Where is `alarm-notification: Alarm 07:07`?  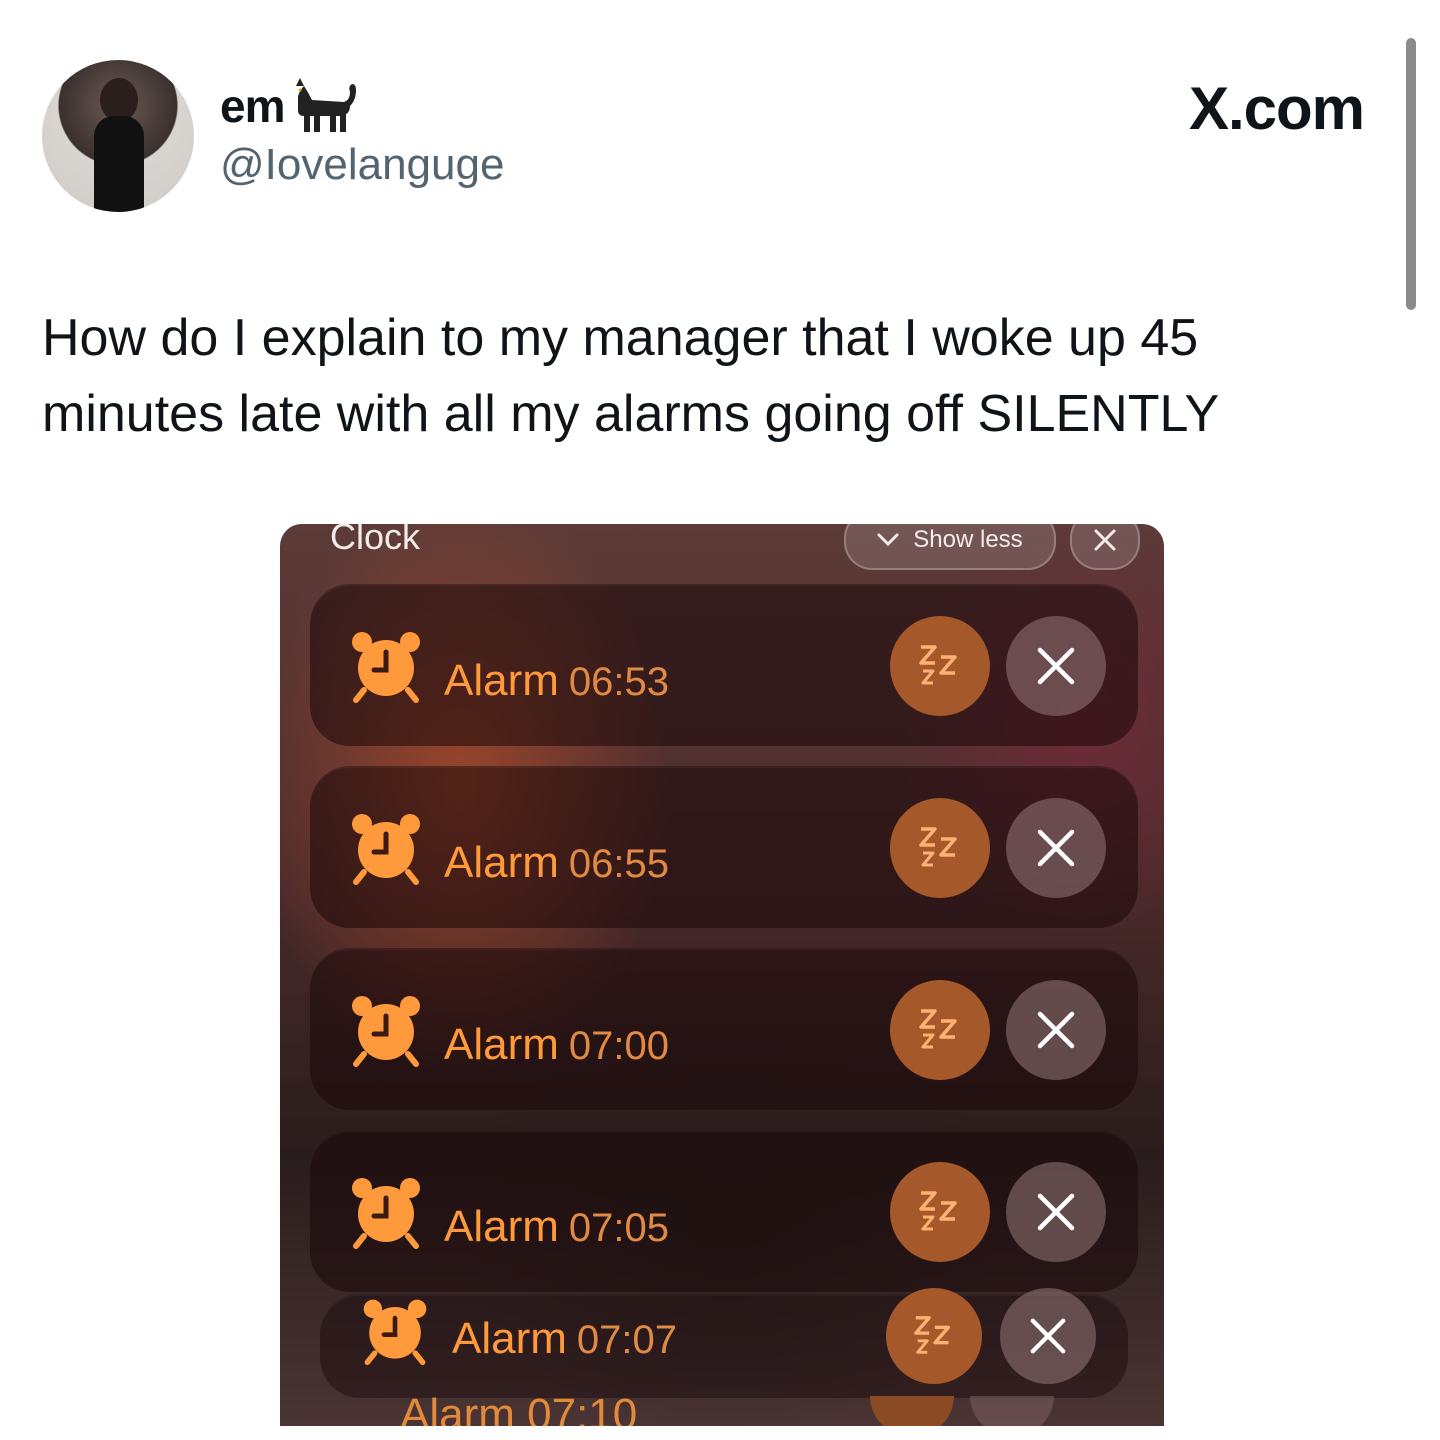
alarm-notification: Alarm 07:07 is located at coordinates (724, 1343).